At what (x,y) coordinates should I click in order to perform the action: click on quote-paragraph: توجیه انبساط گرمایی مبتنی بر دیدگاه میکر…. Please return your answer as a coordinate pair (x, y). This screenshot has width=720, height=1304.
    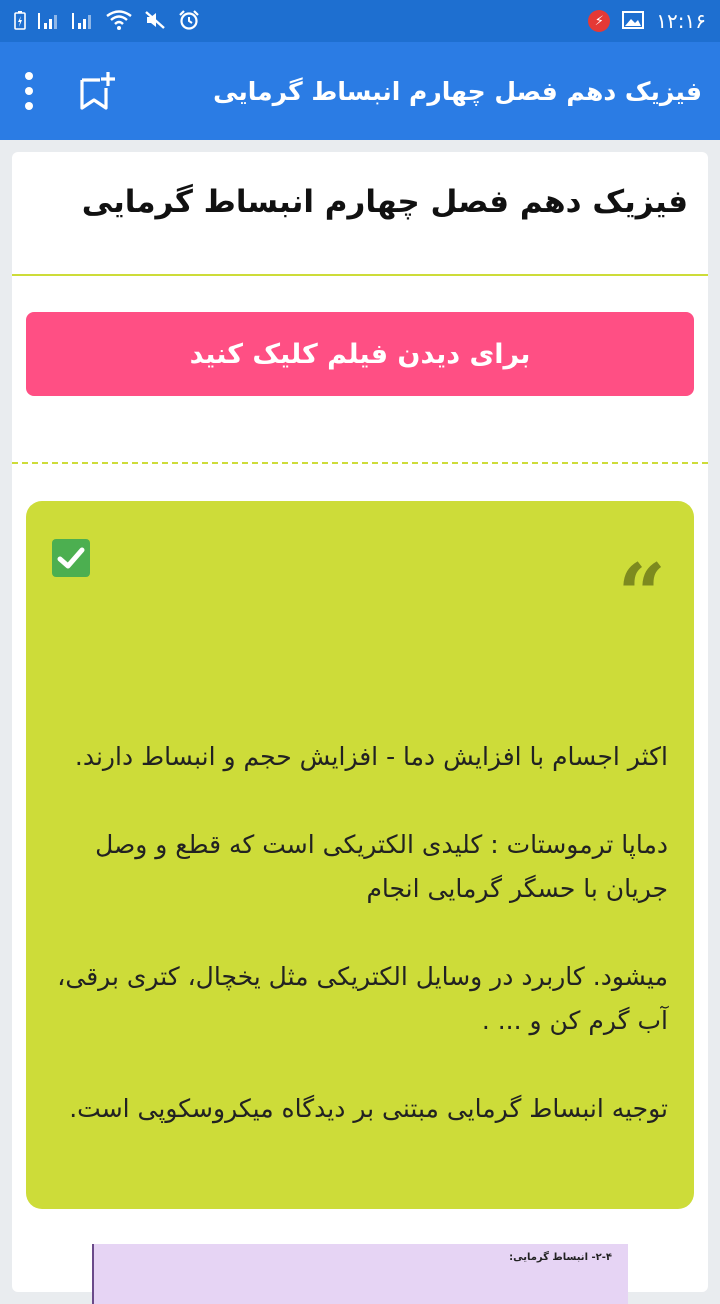
    Looking at the image, I should click on (368, 1108).